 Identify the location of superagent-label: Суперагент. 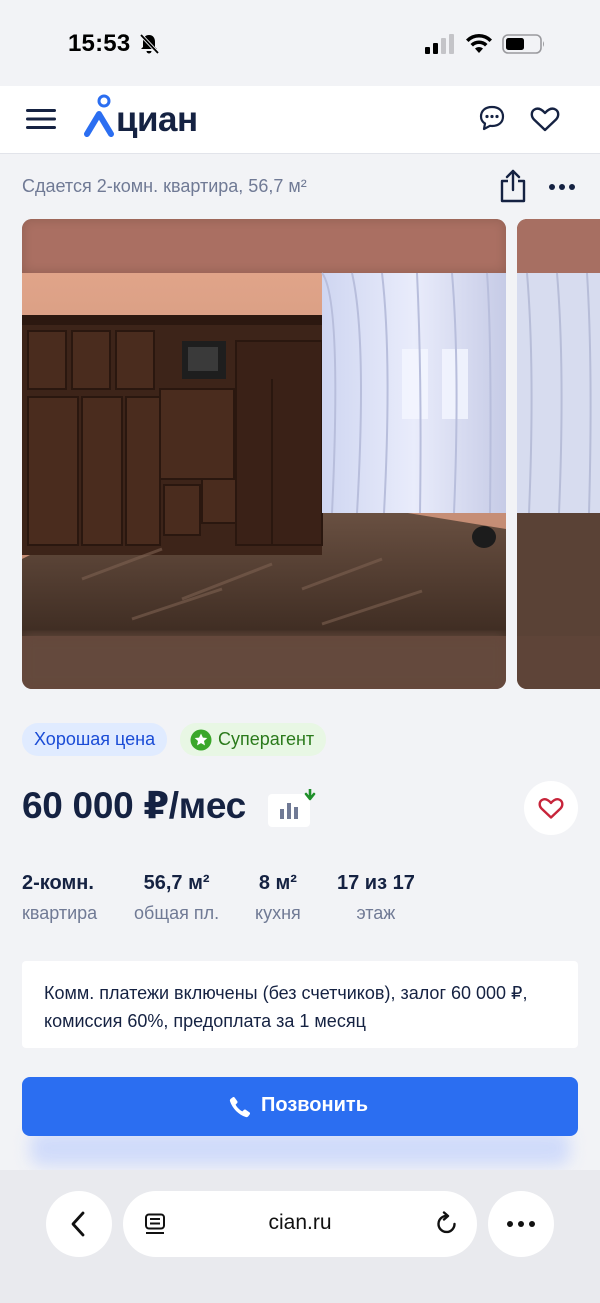
(266, 739).